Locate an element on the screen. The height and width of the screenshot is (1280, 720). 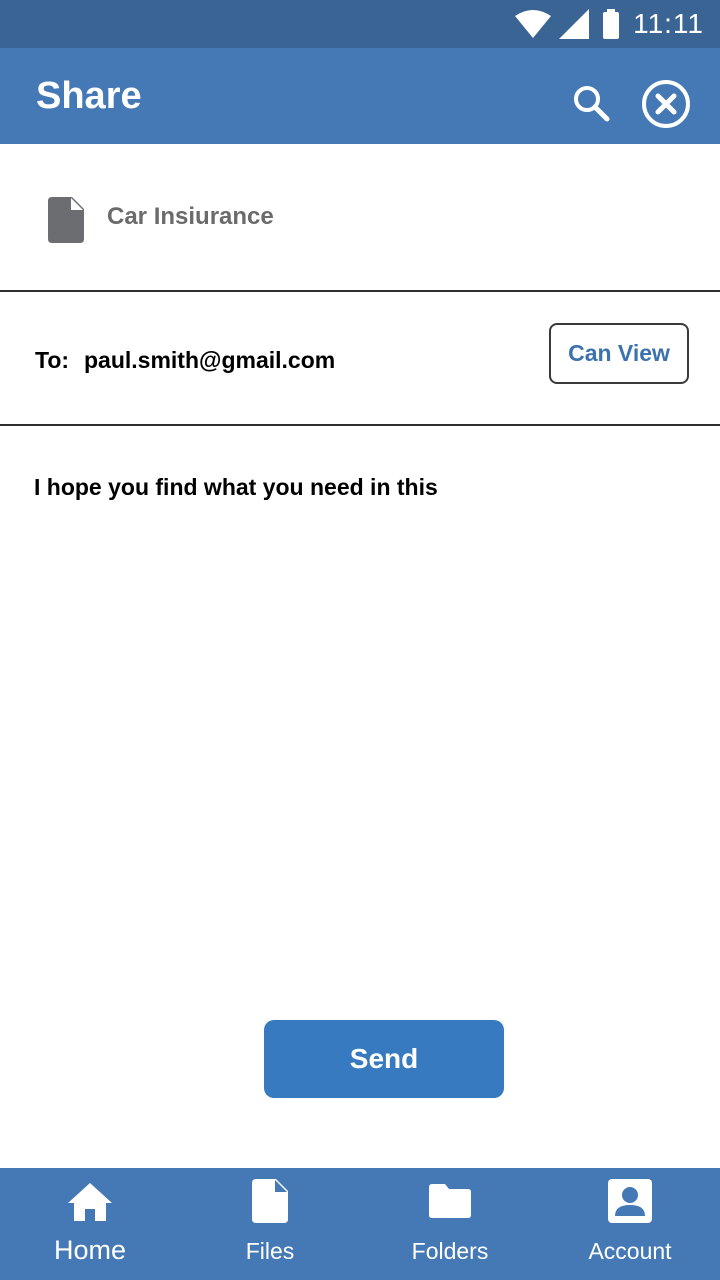
nav-item-home: Home is located at coordinates (90, 1224).